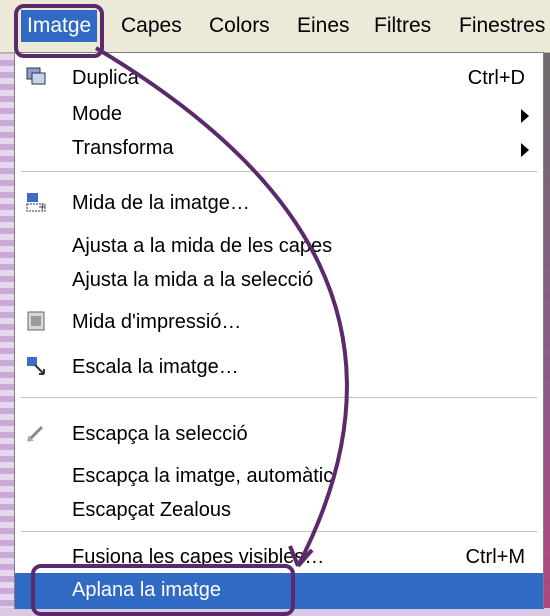 This screenshot has width=550, height=616. I want to click on crop-icon, so click(36, 433).